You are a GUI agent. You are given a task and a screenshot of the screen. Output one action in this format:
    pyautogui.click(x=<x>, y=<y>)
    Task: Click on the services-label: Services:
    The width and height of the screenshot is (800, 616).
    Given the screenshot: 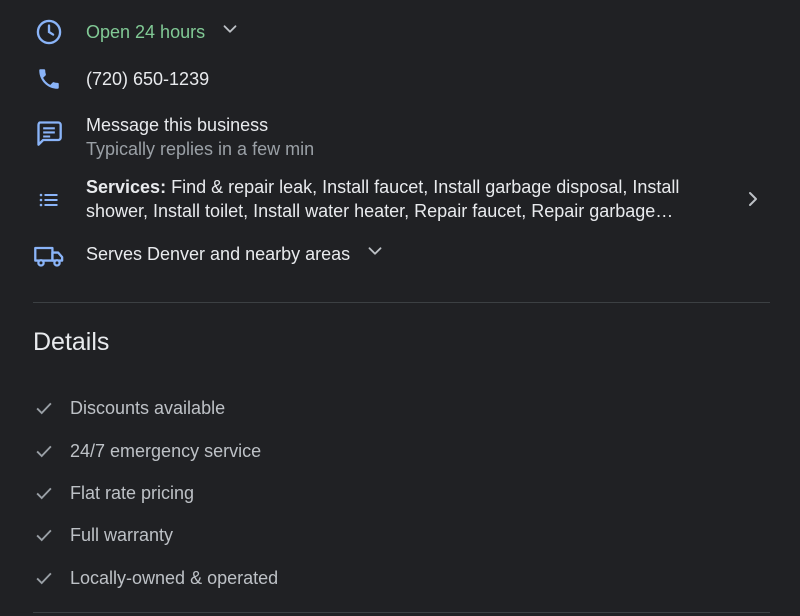 What is the action you would take?
    pyautogui.click(x=126, y=187)
    